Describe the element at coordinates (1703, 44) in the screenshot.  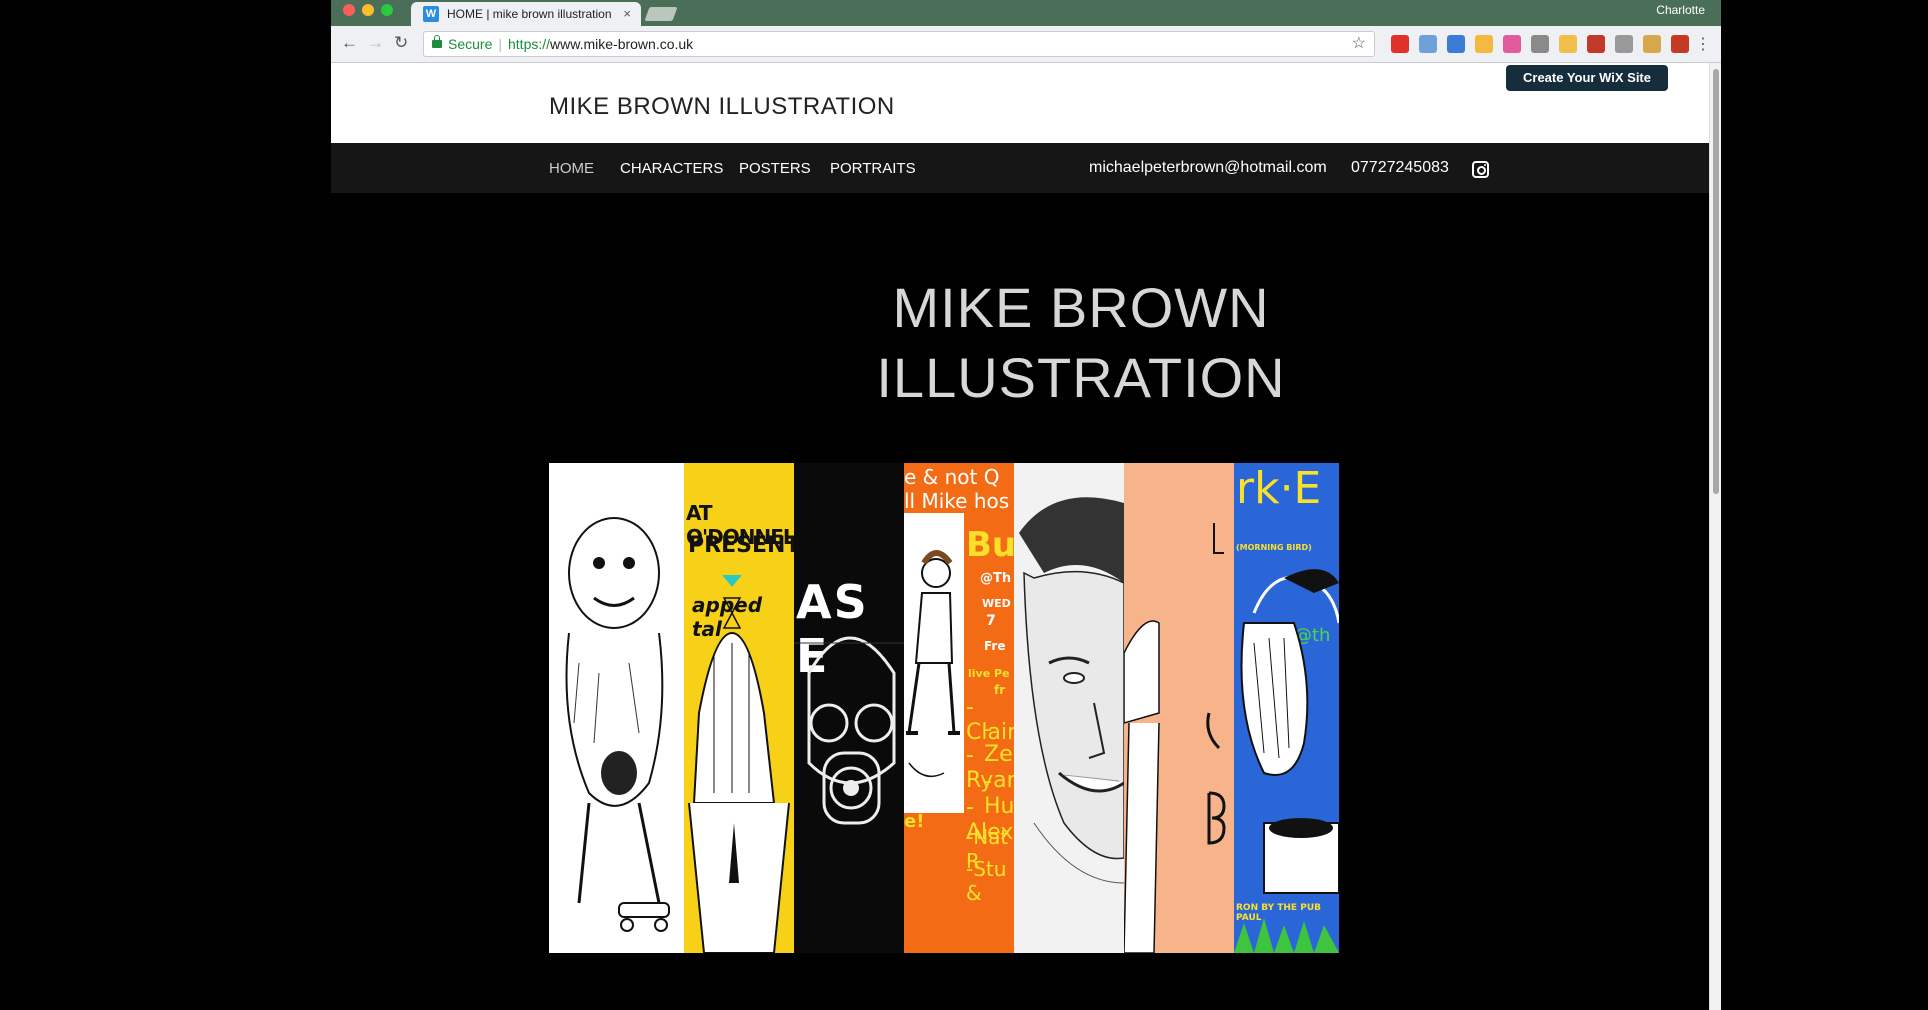
I see `browser-menu-icon: ⋮` at that location.